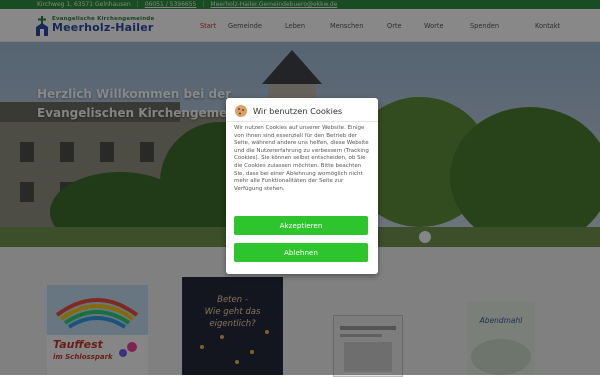 The image size is (600, 377). I want to click on cookie-dialog-title: Wir benutzen Cookies, so click(298, 111).